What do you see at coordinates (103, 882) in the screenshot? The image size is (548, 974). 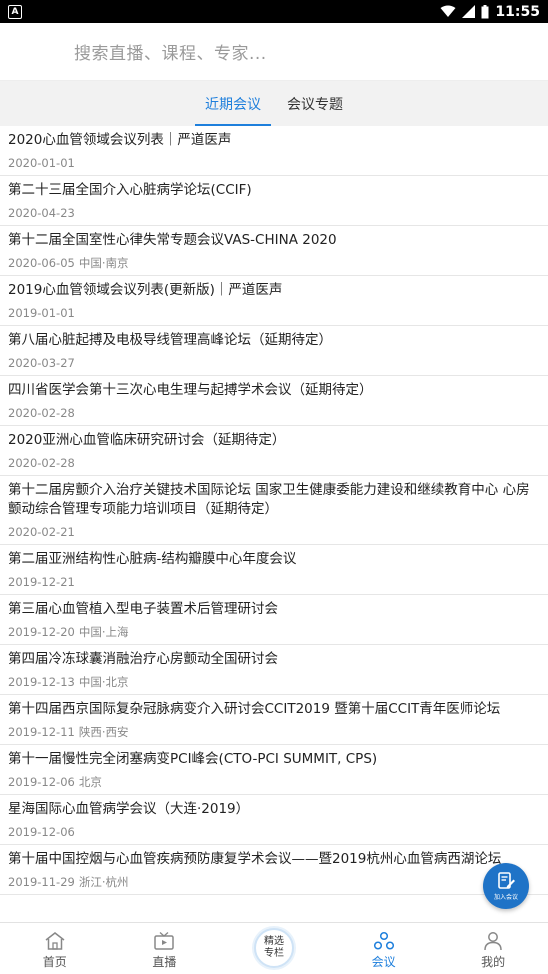 I see `meeting-location: 浙江·杭州` at bounding box center [103, 882].